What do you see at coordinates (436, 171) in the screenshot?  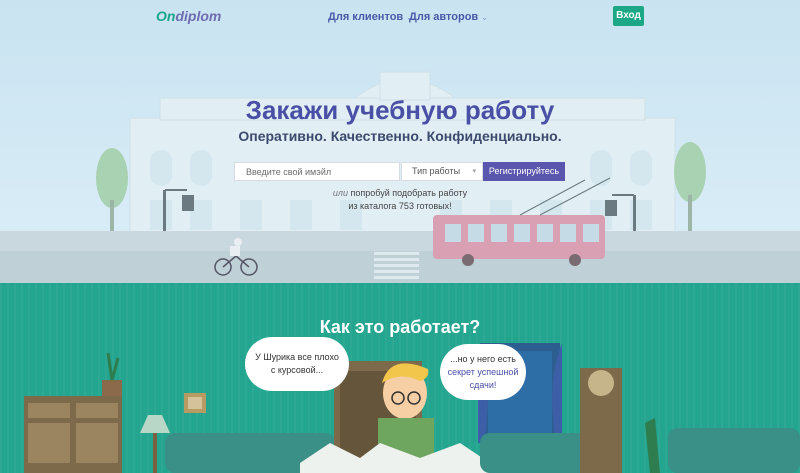 I see `work-type-select-value: Тип работы` at bounding box center [436, 171].